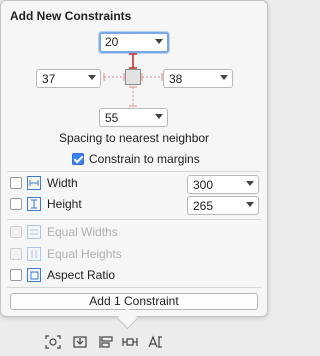  I want to click on bottom-spacing-value: 55, so click(112, 118).